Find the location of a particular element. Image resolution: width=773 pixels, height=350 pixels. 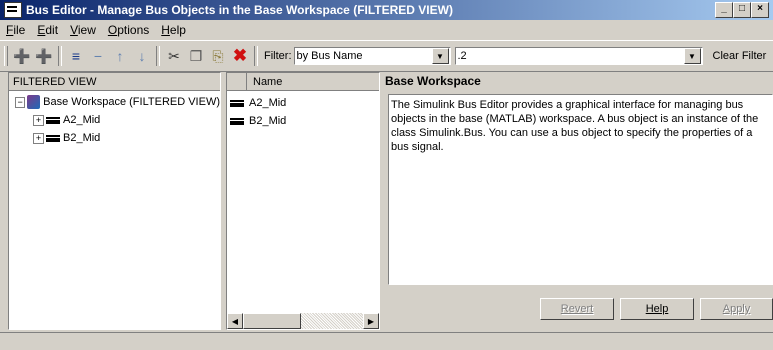

scroll-left-icon: ◀ is located at coordinates (235, 321).